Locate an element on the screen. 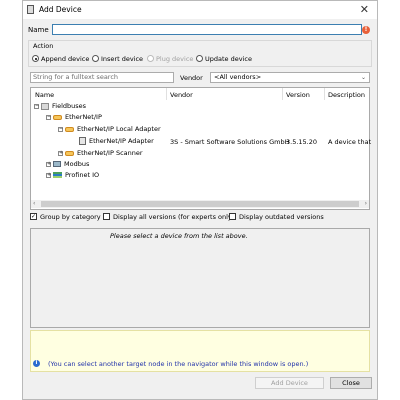 The height and width of the screenshot is (400, 400). profinet-icon is located at coordinates (57, 175).